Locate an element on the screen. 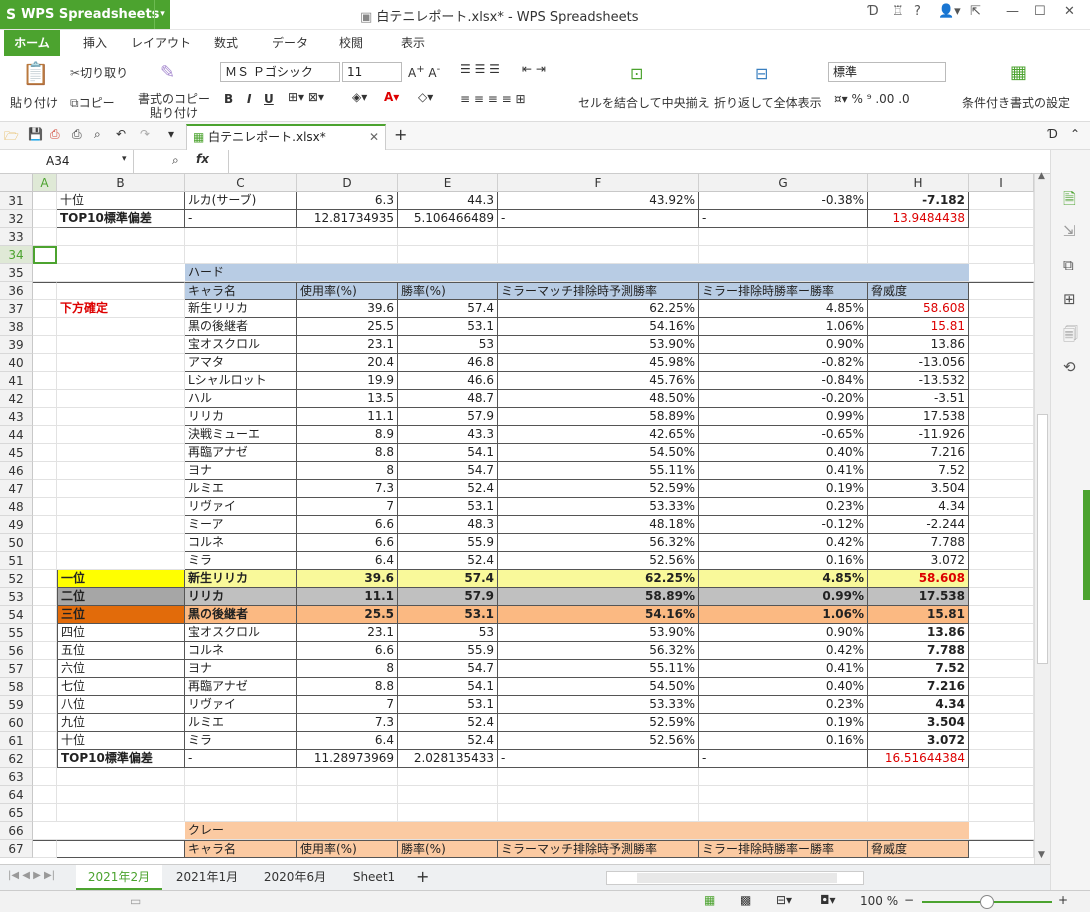  font-name-select: ＭＳ Ｐゴシック is located at coordinates (280, 72).